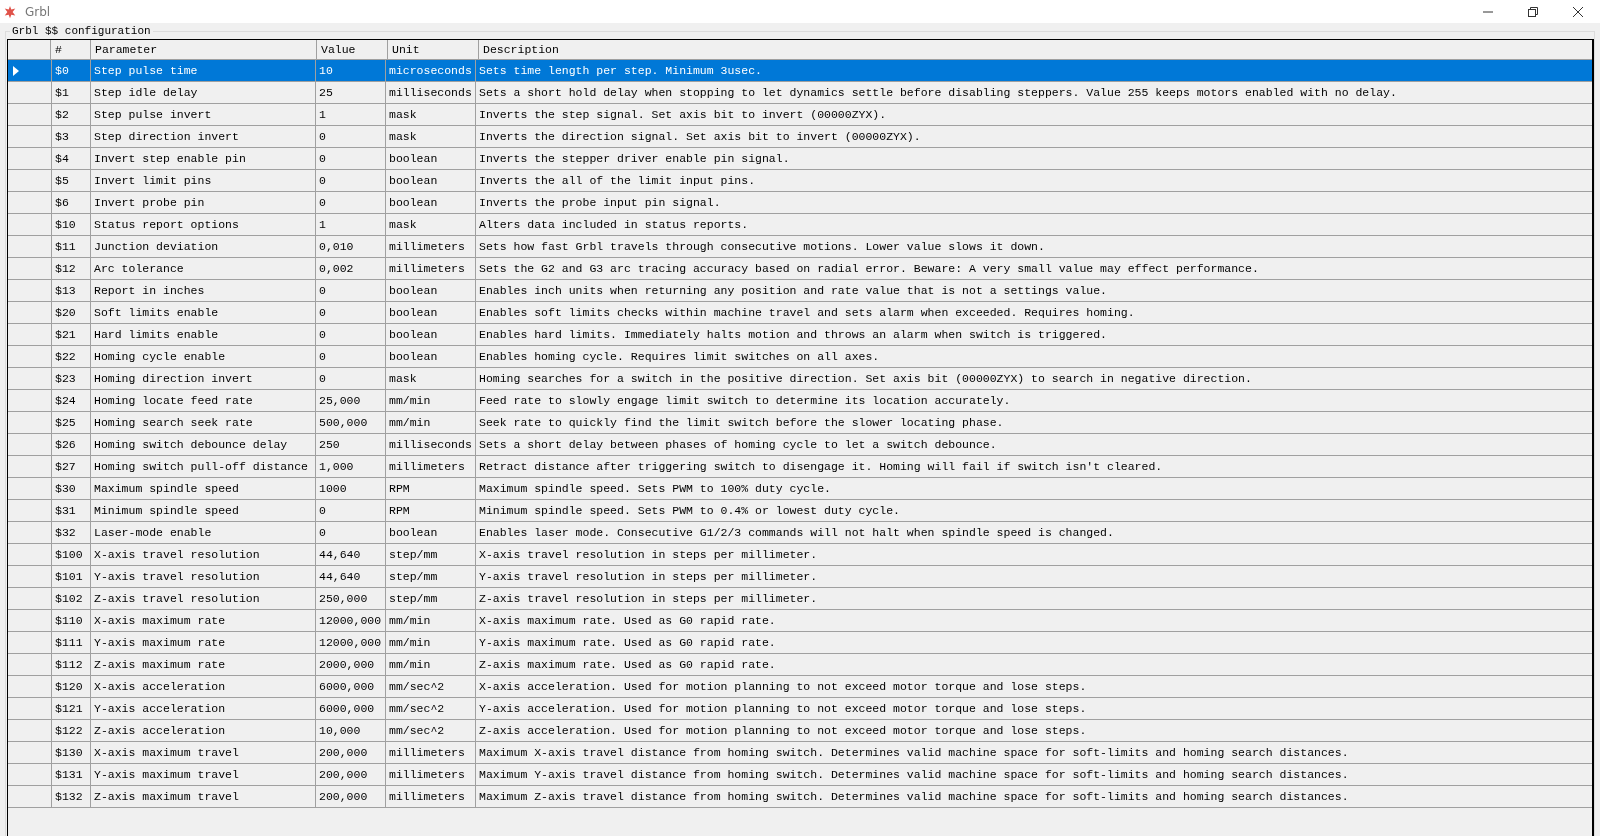 Image resolution: width=1600 pixels, height=836 pixels. Describe the element at coordinates (800, 159) in the screenshot. I see `table-row: $4 Invert step enable pin 0 boolean Inverts the stepper driver enable pin signal.` at that location.